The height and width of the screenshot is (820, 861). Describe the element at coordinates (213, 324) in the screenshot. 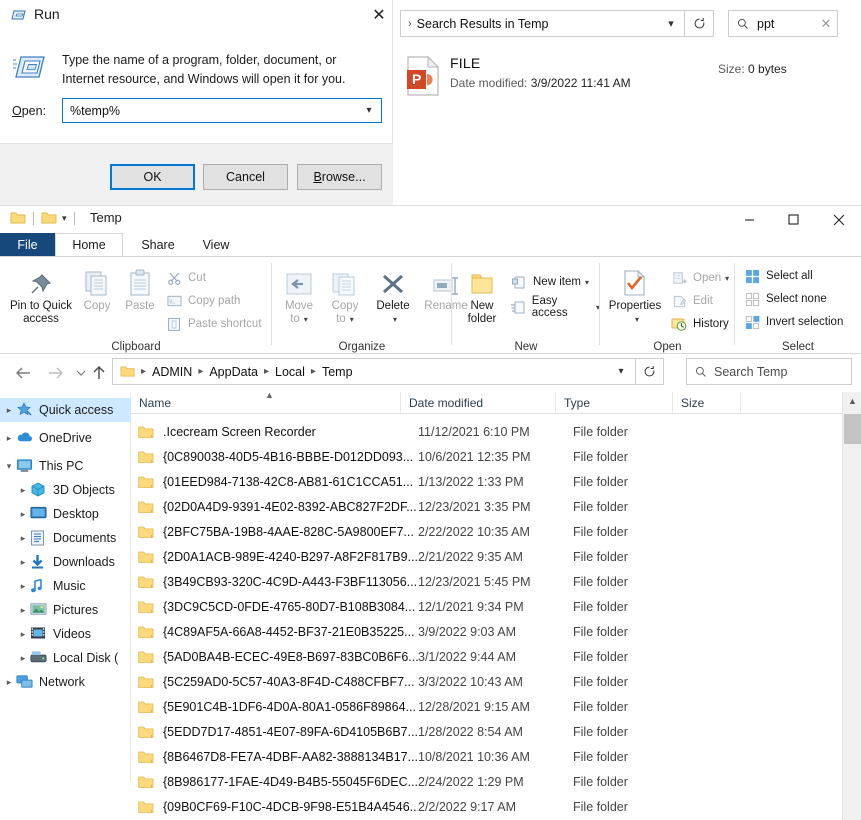

I see `paste-shortcut-button: Paste shortcut` at that location.